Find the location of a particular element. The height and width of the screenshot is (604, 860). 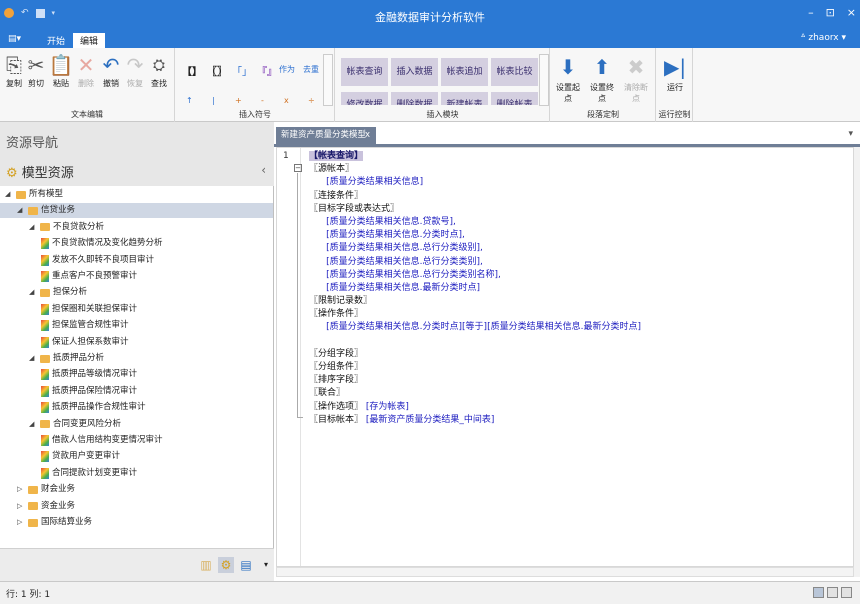

folder-view-icon: ▥ is located at coordinates (206, 565).